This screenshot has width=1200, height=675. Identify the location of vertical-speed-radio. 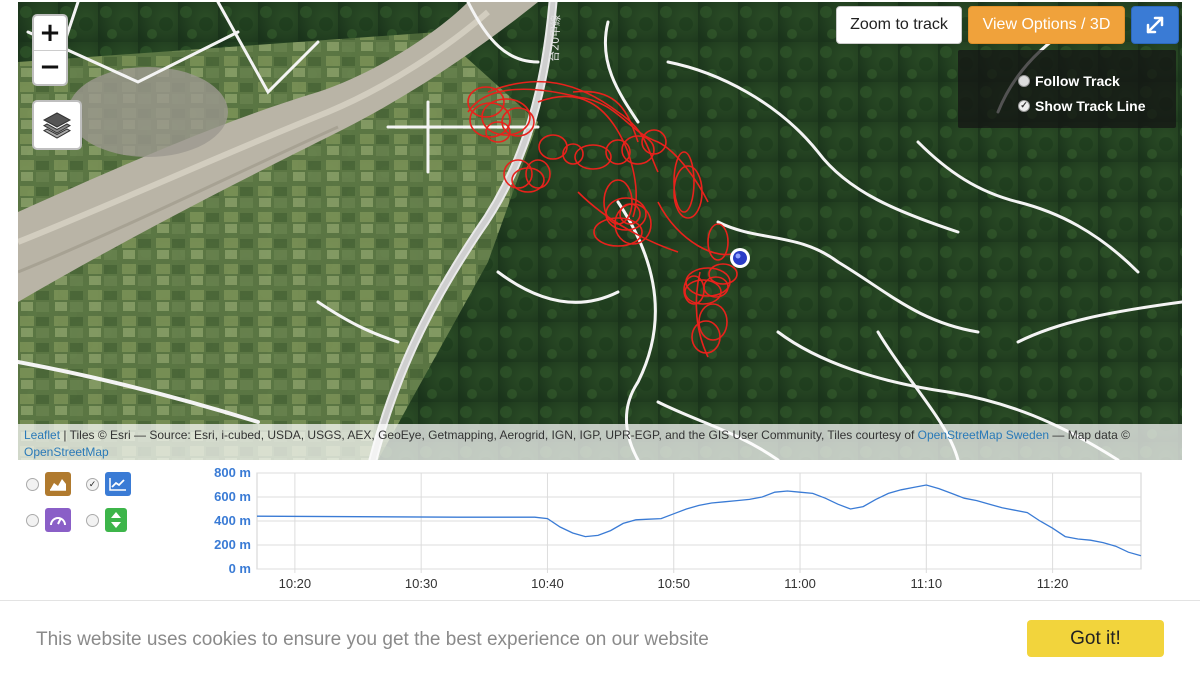
(92, 520).